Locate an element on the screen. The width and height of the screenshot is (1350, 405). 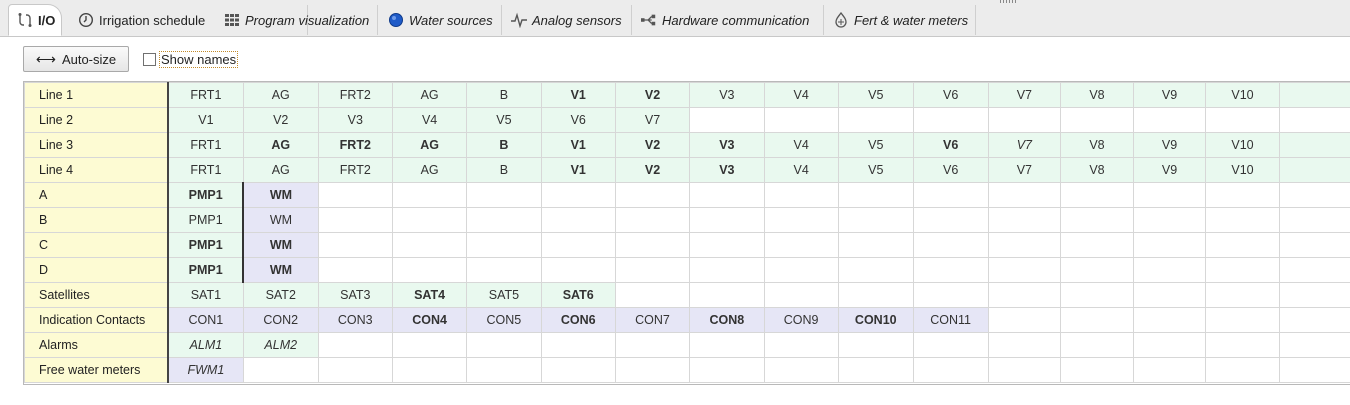
grid-cell: CON7 is located at coordinates (652, 320).